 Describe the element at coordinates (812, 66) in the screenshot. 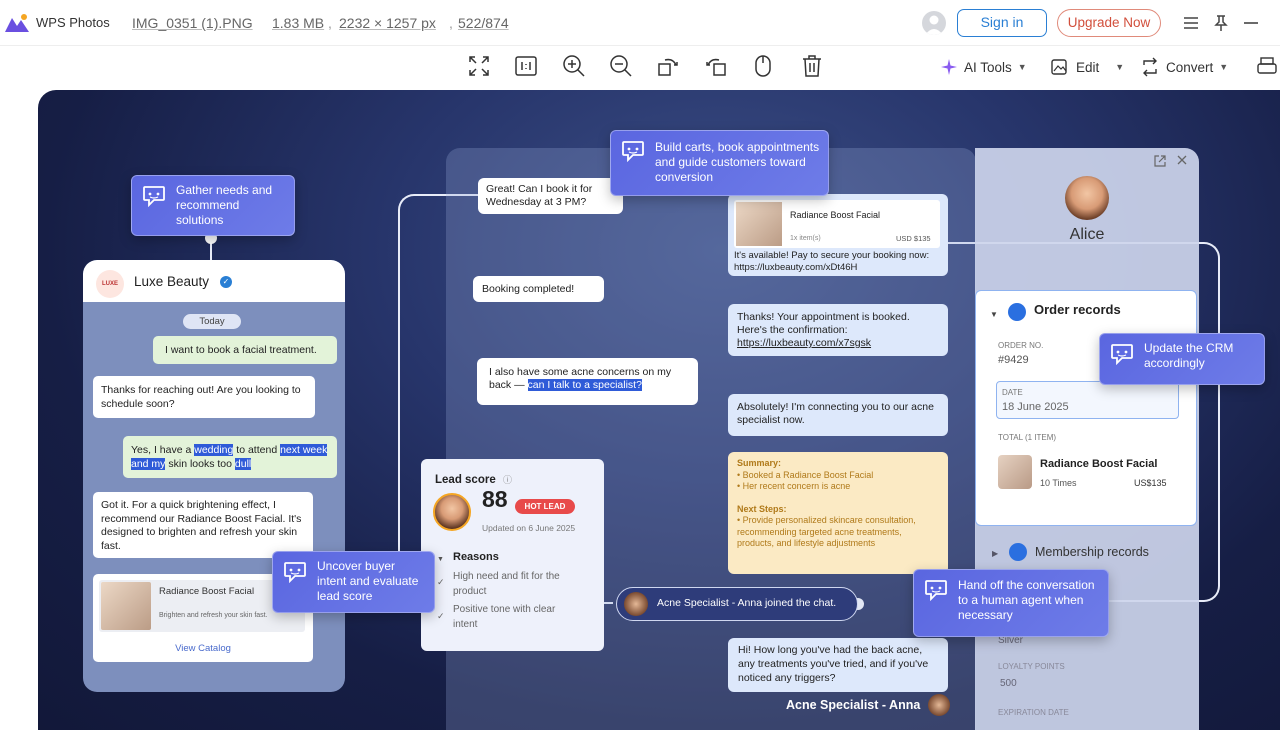

I see `delete-icon` at that location.